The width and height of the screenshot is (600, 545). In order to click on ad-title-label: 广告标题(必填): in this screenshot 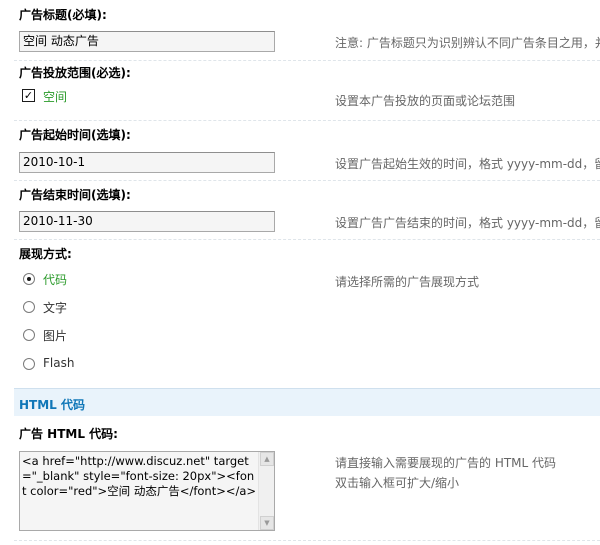, I will do `click(63, 15)`.